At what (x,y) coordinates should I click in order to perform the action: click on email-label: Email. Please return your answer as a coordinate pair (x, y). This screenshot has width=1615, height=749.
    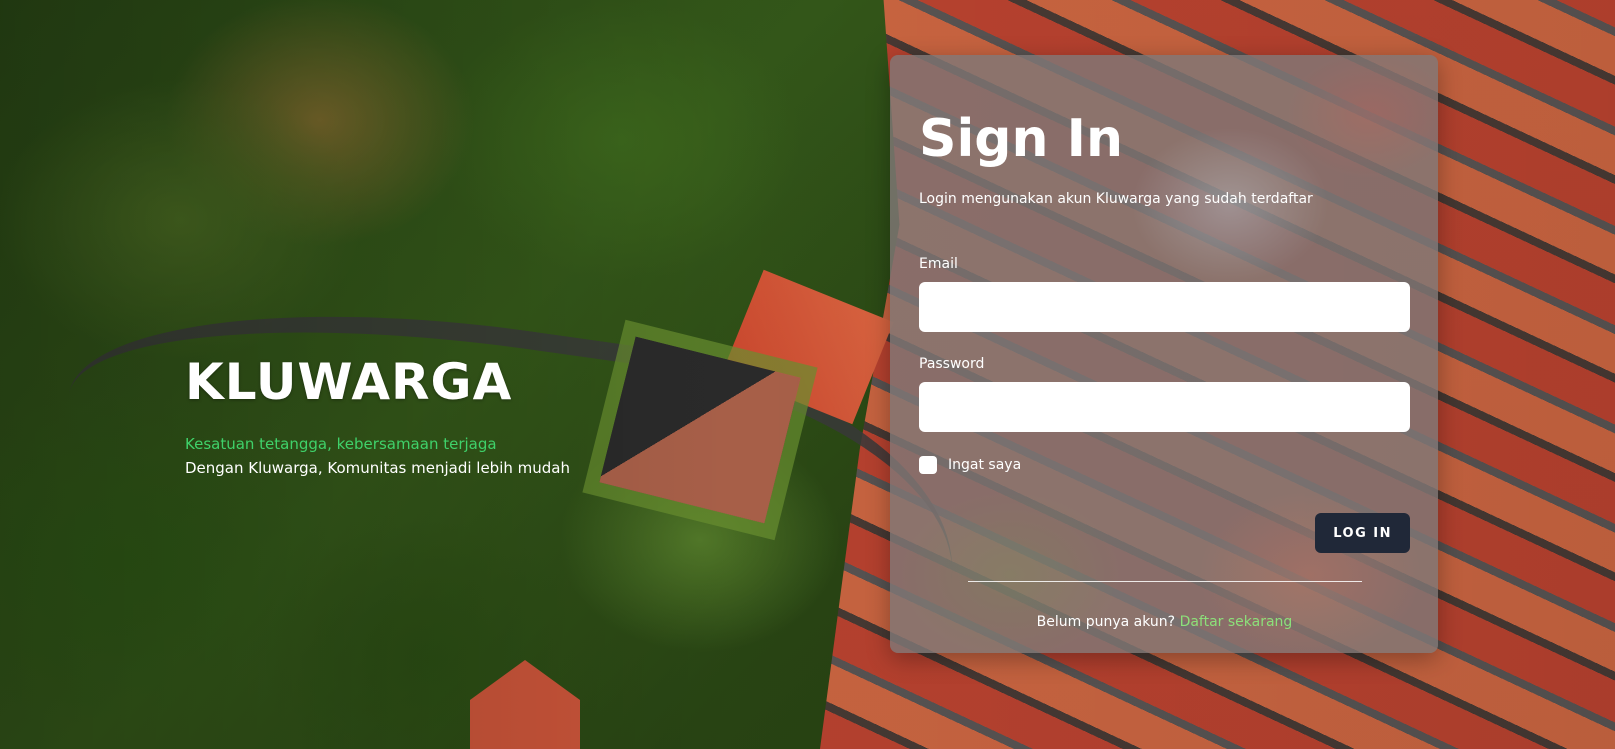
    Looking at the image, I should click on (938, 264).